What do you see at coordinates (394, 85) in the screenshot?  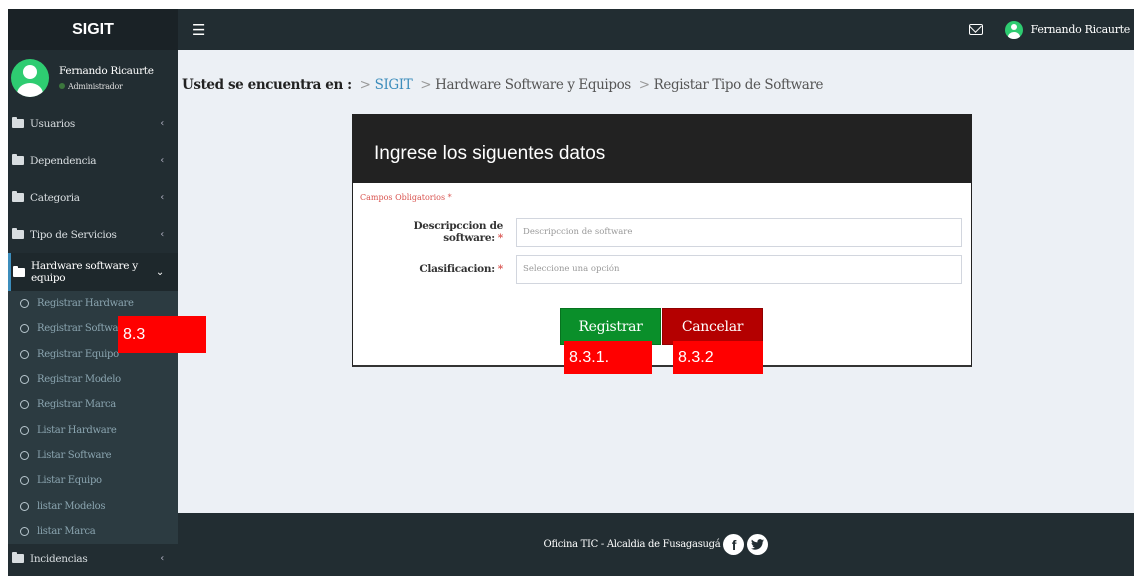 I see `breadcrumb-link-sigit: SIGIT` at bounding box center [394, 85].